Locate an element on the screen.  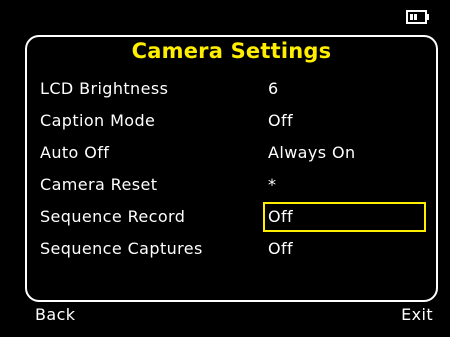
setting-value: 6 is located at coordinates (273, 88).